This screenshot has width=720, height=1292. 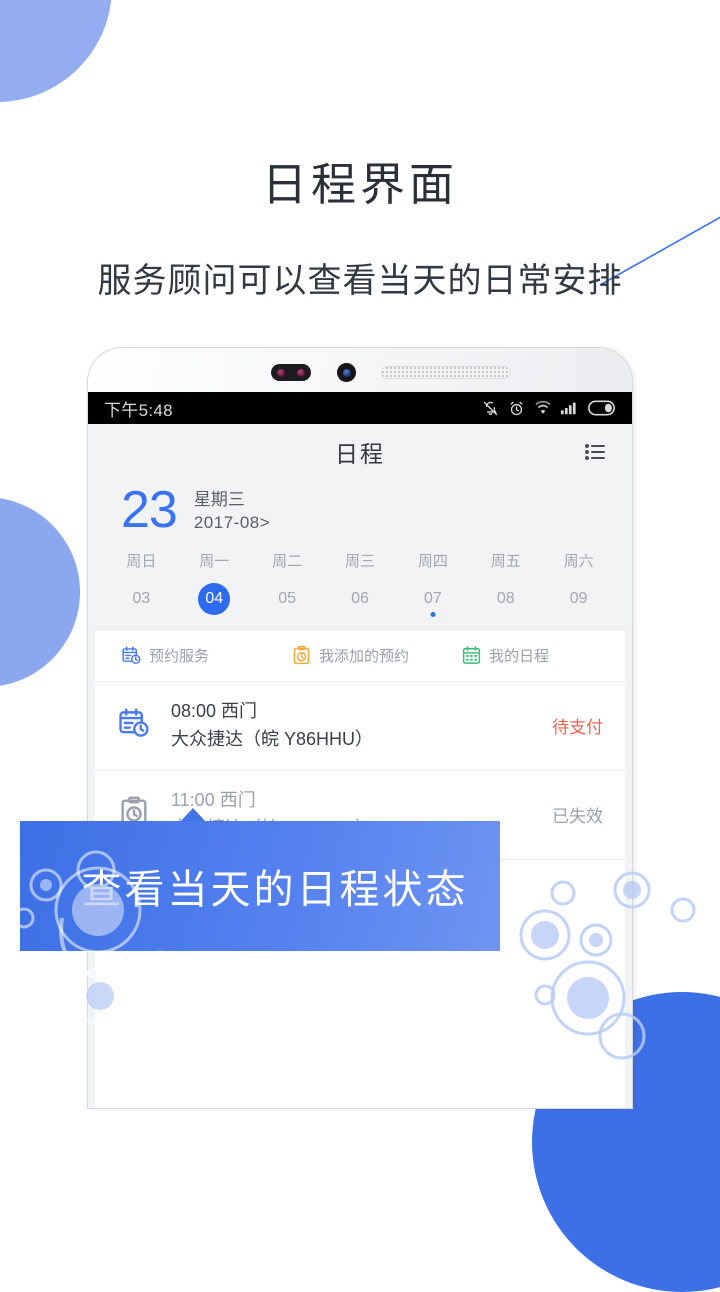 I want to click on status-badge: 已失效, so click(x=577, y=817).